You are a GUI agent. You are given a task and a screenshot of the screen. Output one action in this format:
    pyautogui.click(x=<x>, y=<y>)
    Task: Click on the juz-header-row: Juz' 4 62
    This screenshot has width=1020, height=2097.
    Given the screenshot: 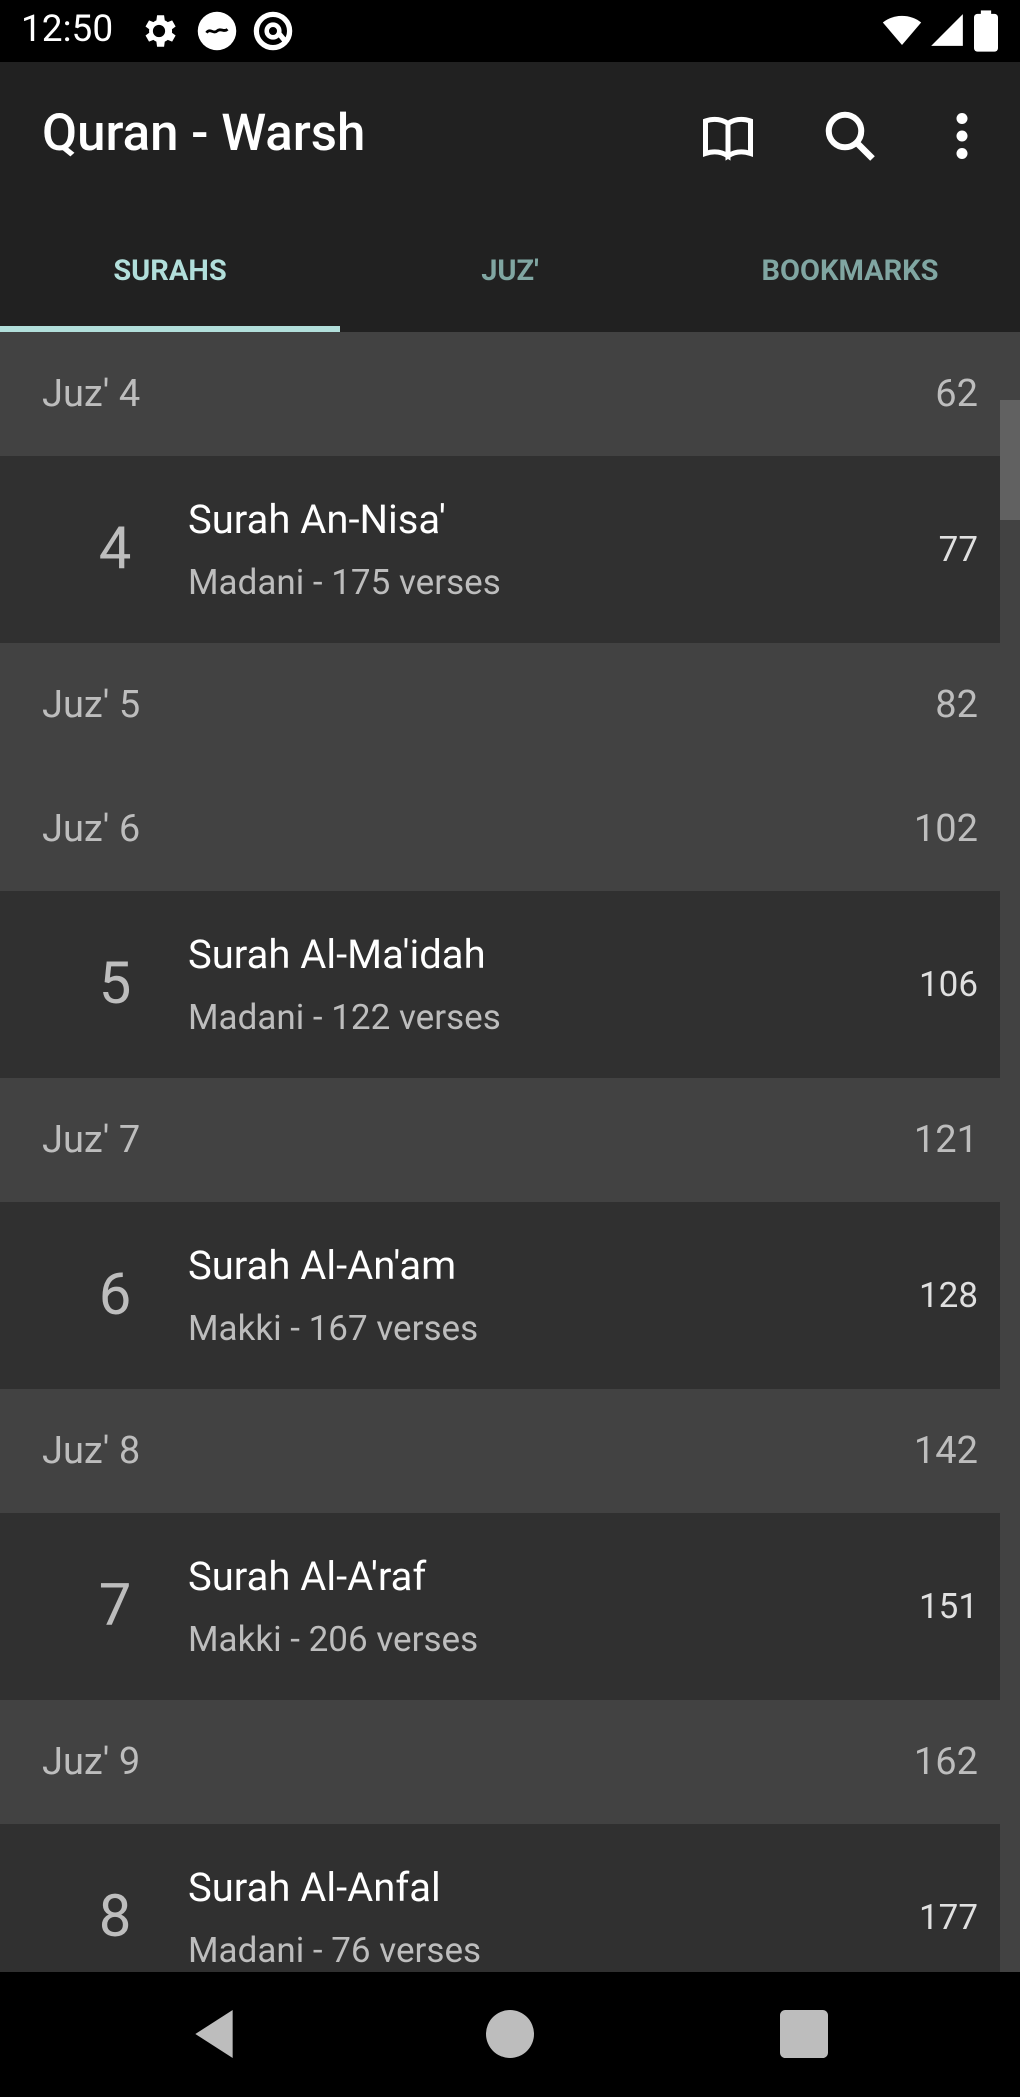 What is the action you would take?
    pyautogui.click(x=500, y=394)
    